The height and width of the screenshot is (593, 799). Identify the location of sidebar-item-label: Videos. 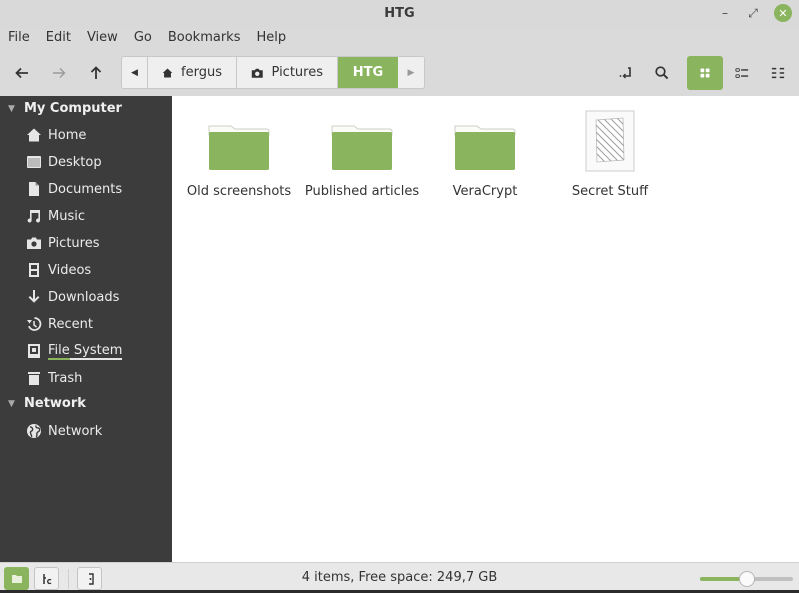
(70, 270).